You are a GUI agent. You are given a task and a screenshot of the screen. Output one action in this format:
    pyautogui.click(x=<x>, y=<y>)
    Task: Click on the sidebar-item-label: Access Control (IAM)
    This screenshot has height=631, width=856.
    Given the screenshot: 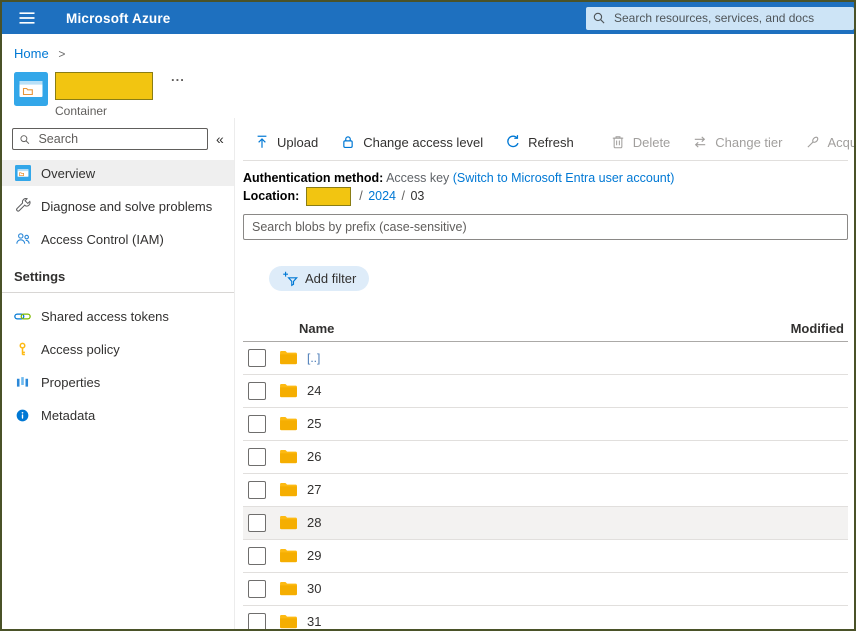 What is the action you would take?
    pyautogui.click(x=102, y=239)
    